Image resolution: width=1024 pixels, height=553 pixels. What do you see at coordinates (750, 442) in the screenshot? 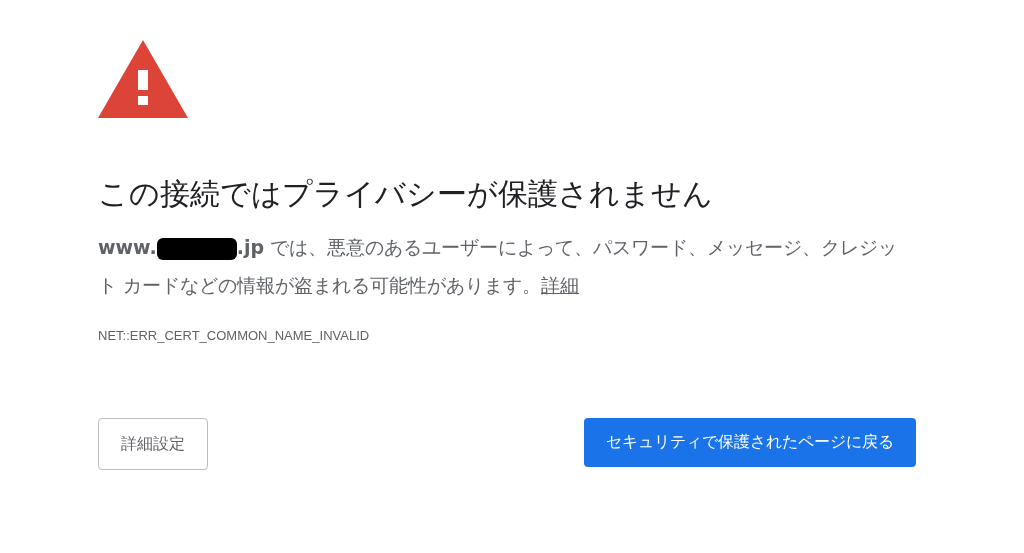
I see `back-to-safety-button: セキュリティで保護されたページに戻る` at bounding box center [750, 442].